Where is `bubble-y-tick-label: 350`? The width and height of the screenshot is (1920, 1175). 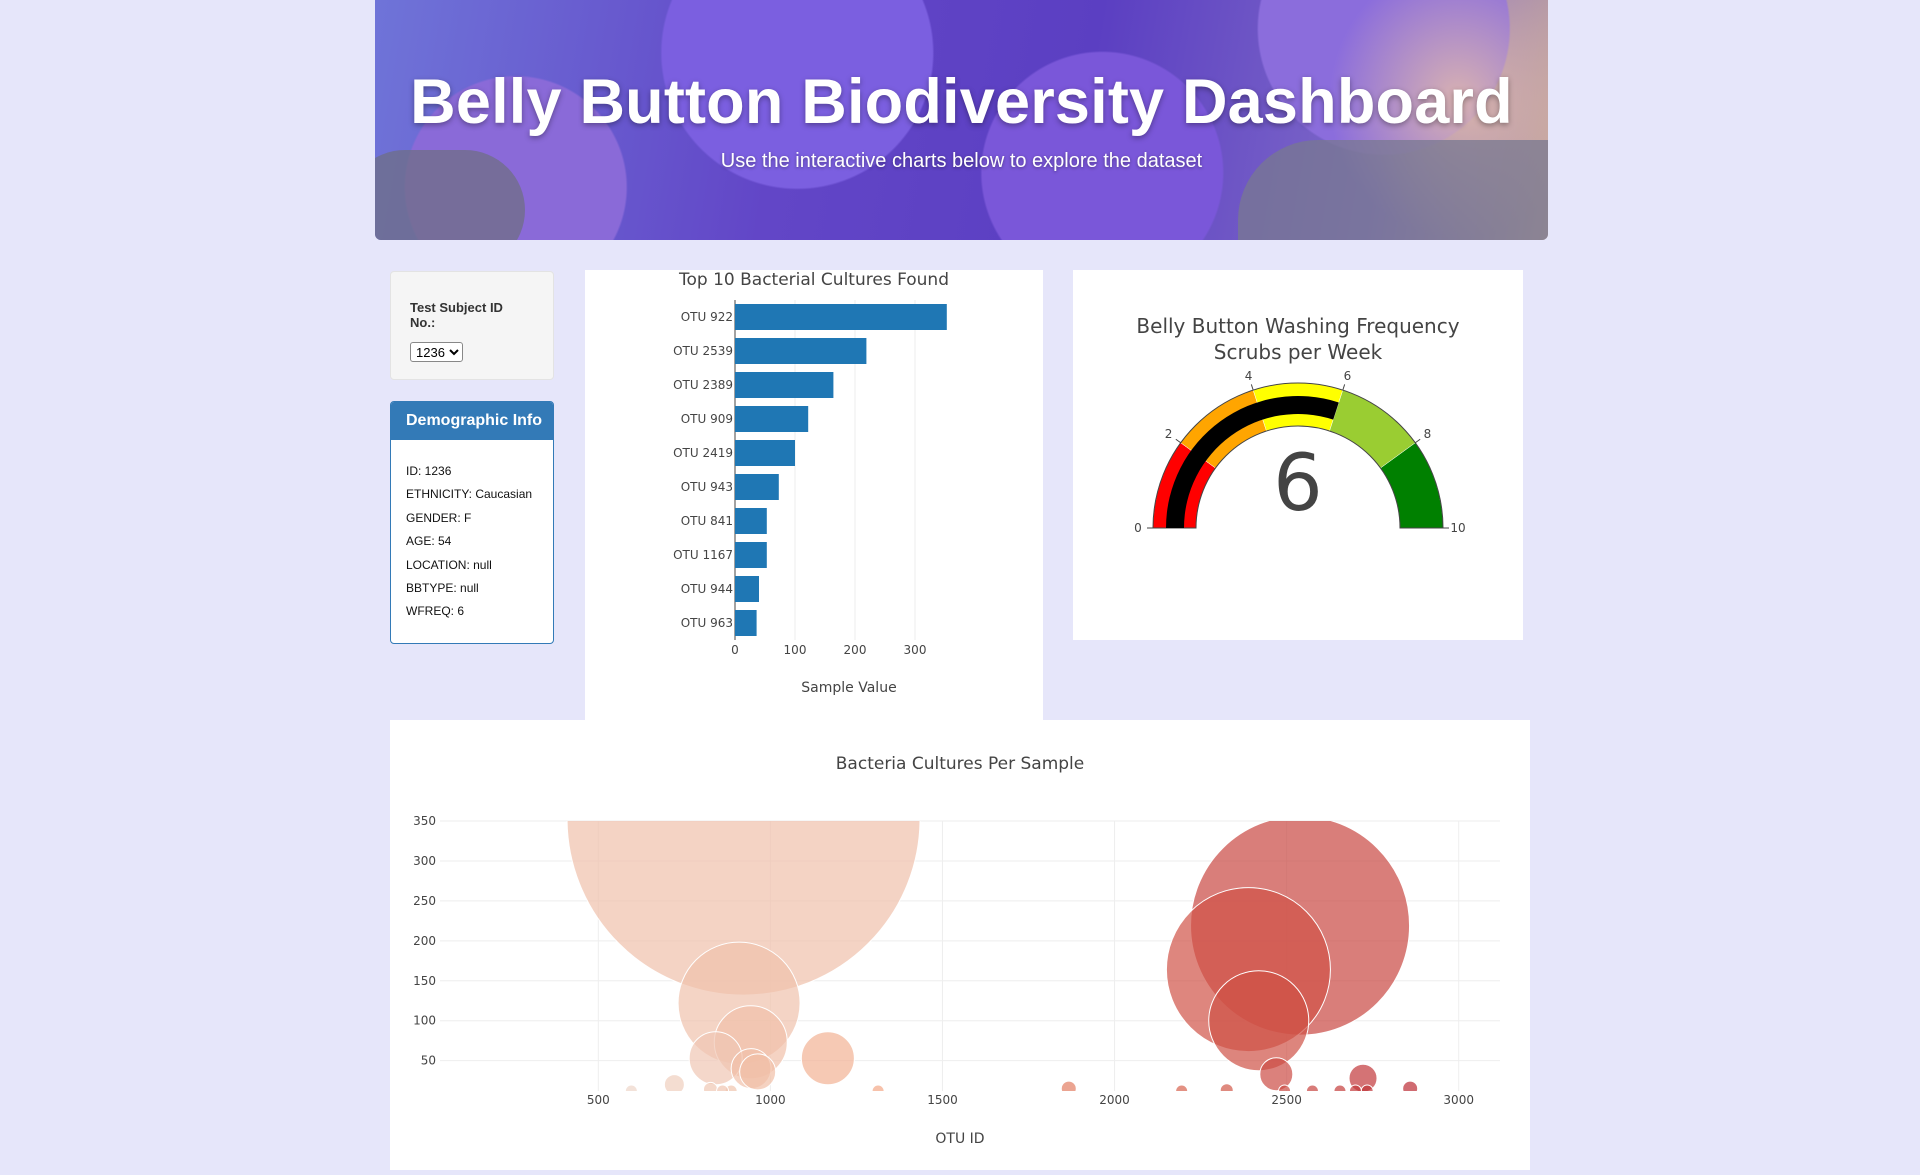 bubble-y-tick-label: 350 is located at coordinates (424, 821).